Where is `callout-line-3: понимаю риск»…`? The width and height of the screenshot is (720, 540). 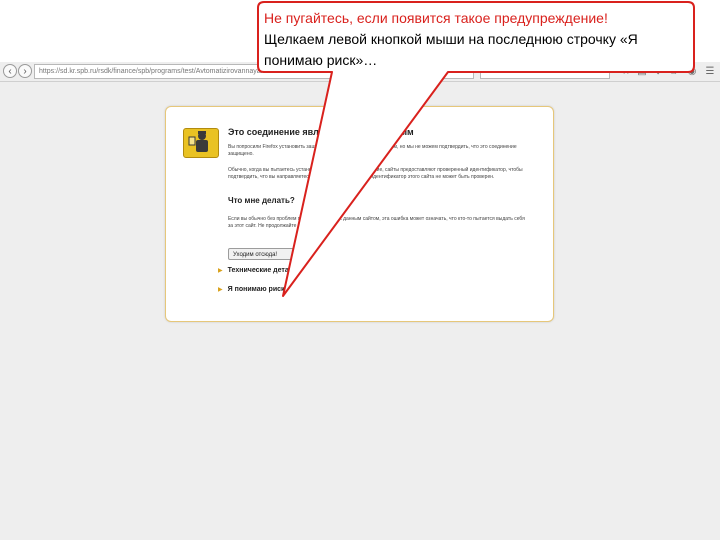 callout-line-3: понимаю риск»… is located at coordinates (321, 60).